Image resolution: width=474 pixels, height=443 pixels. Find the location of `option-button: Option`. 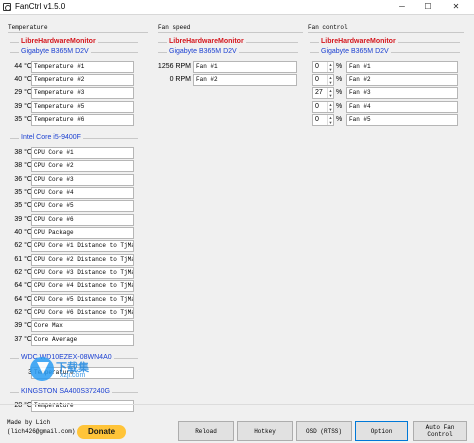

option-button: Option is located at coordinates (381, 431).